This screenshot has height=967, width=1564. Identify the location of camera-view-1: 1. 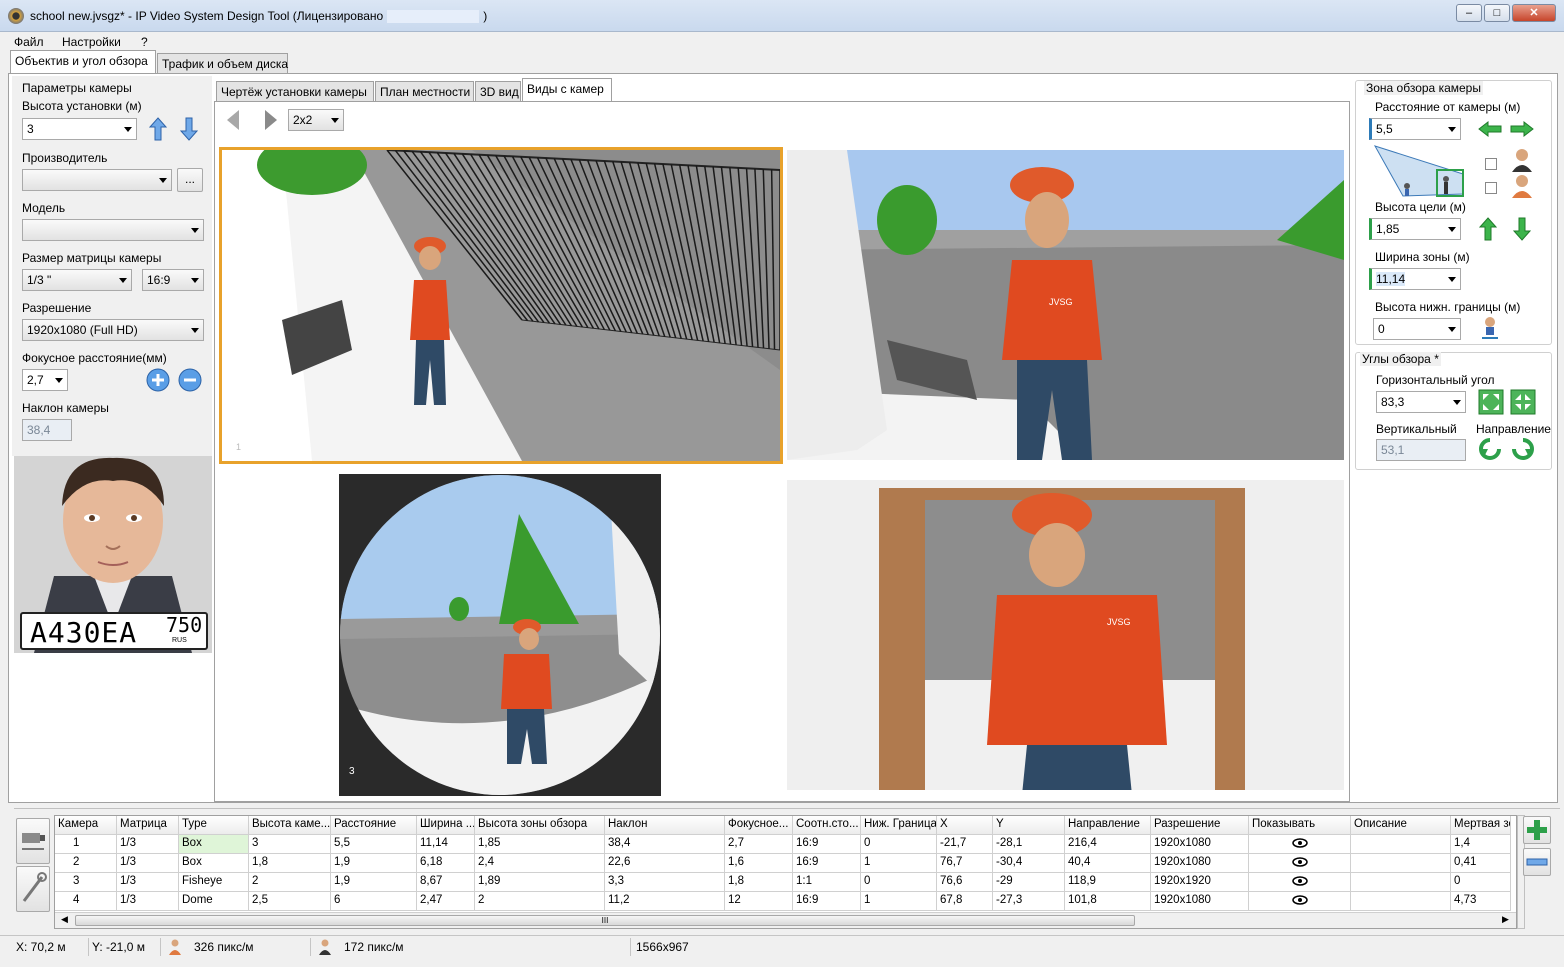
(501, 305).